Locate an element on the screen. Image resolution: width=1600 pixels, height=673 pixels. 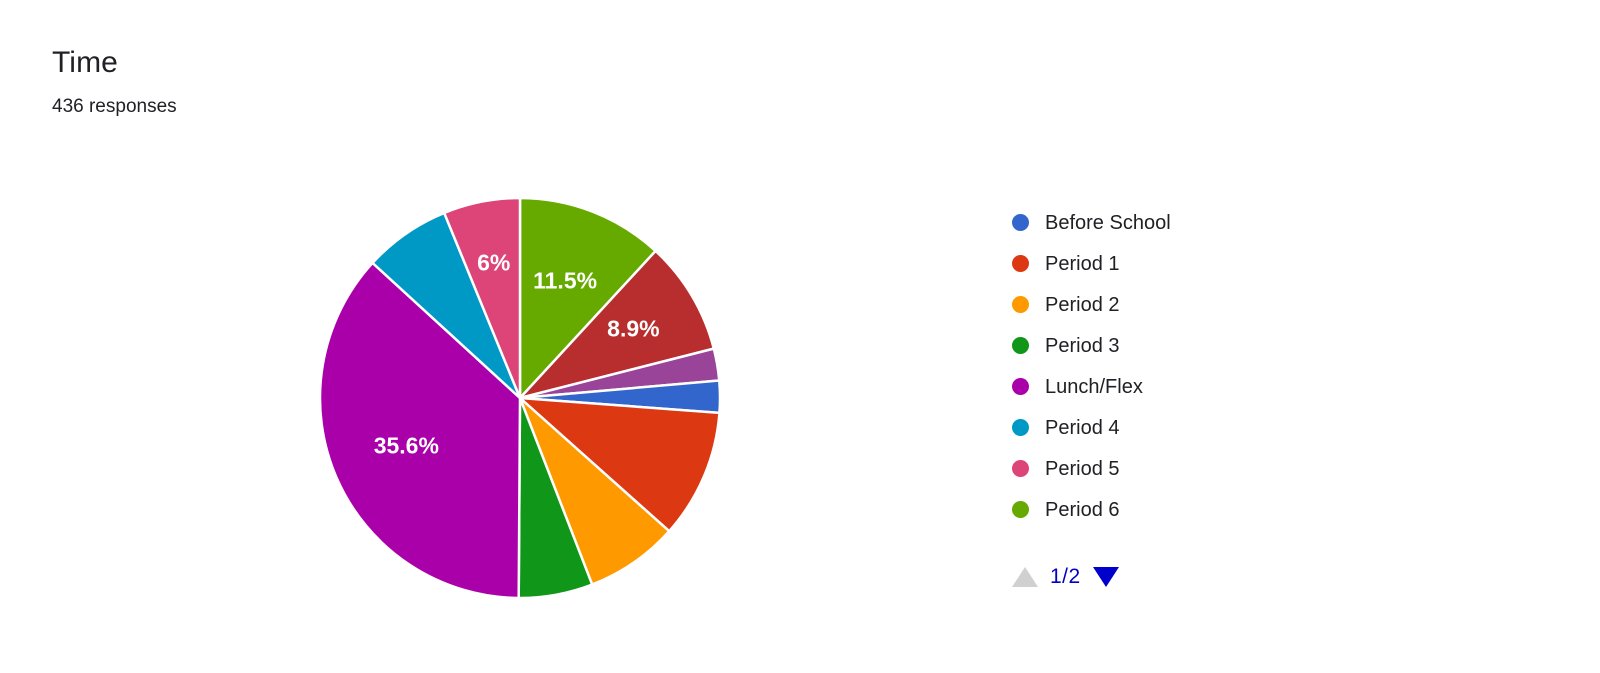
page-title: Time is located at coordinates (85, 62).